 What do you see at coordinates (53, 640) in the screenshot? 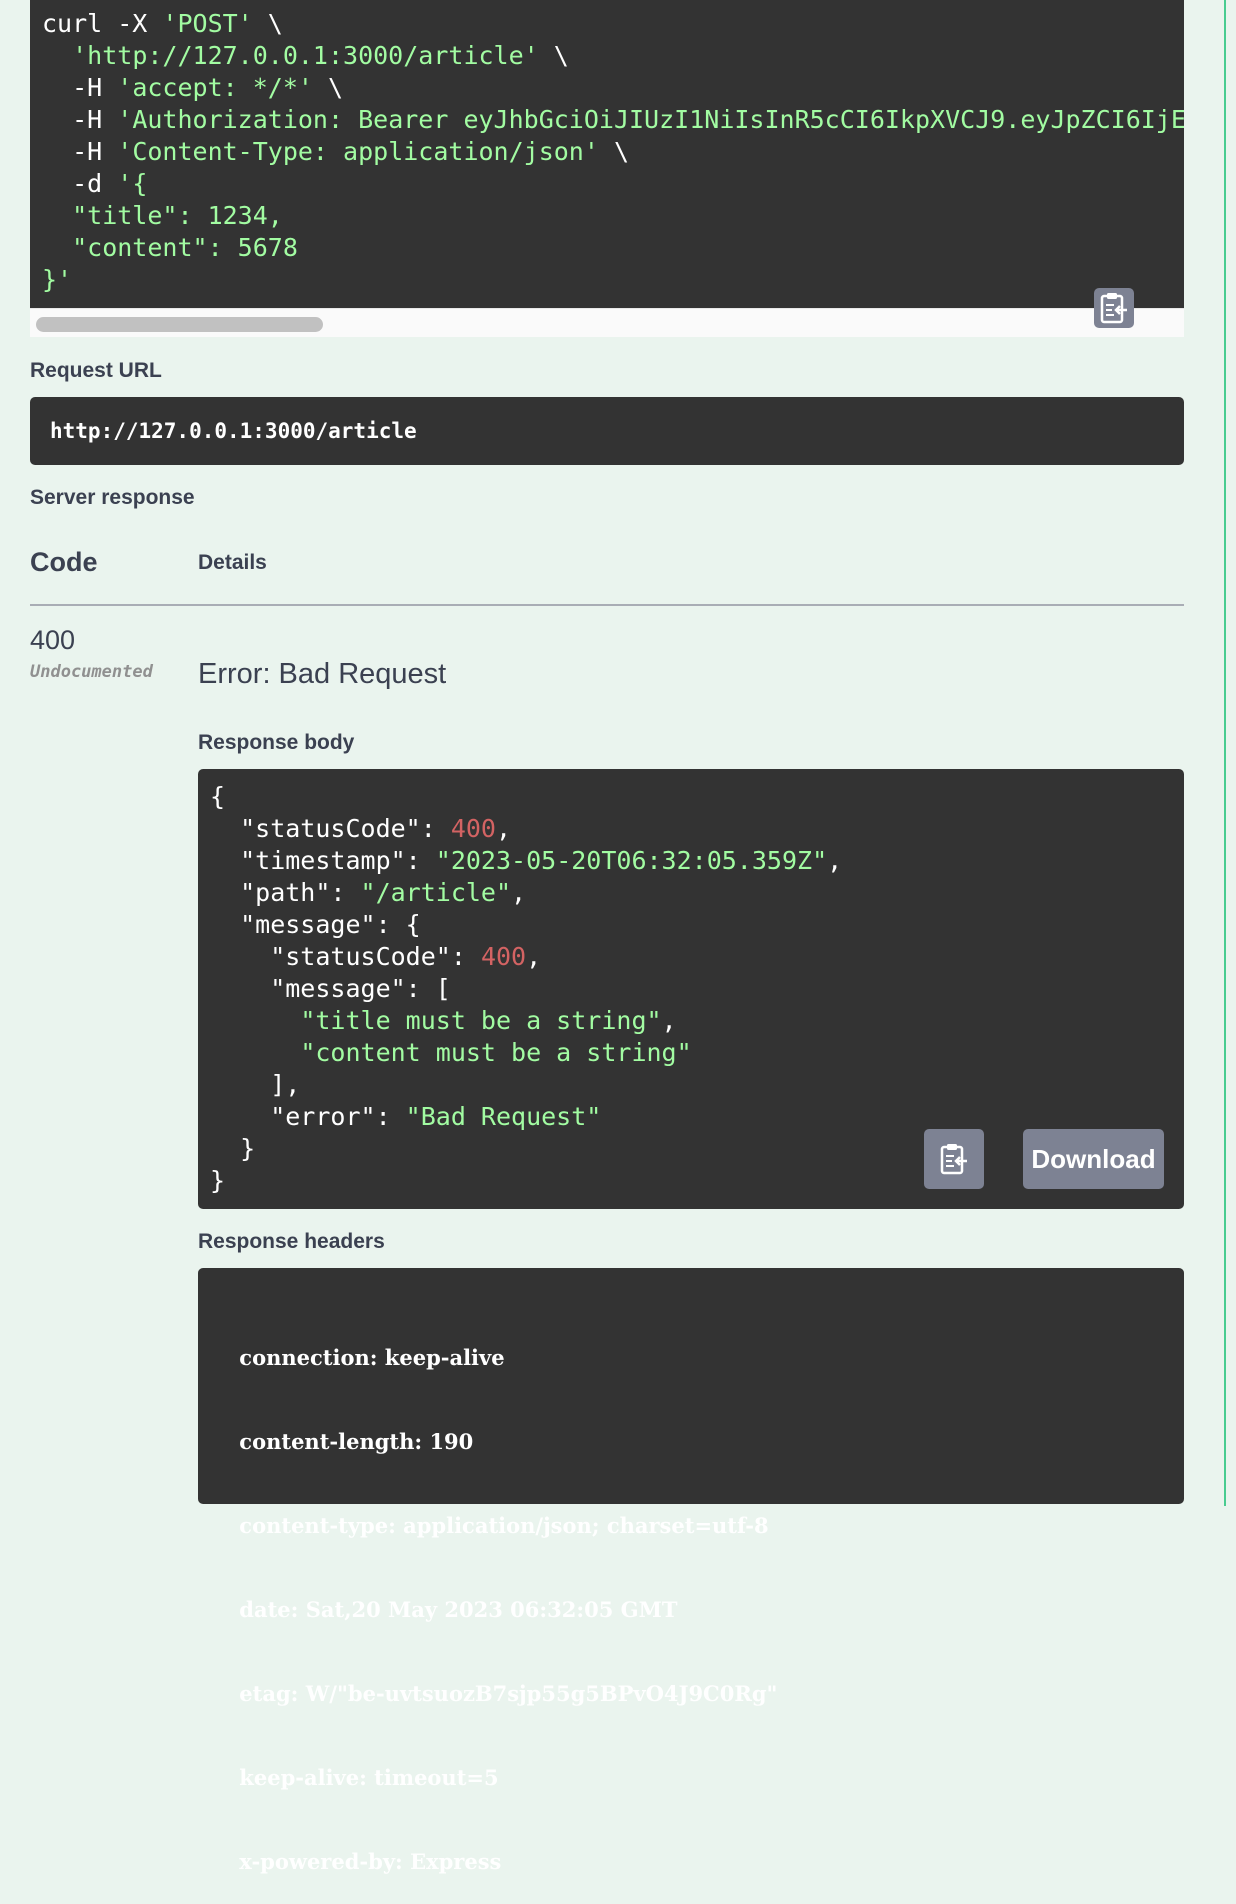
I see `response-status-code: 400` at bounding box center [53, 640].